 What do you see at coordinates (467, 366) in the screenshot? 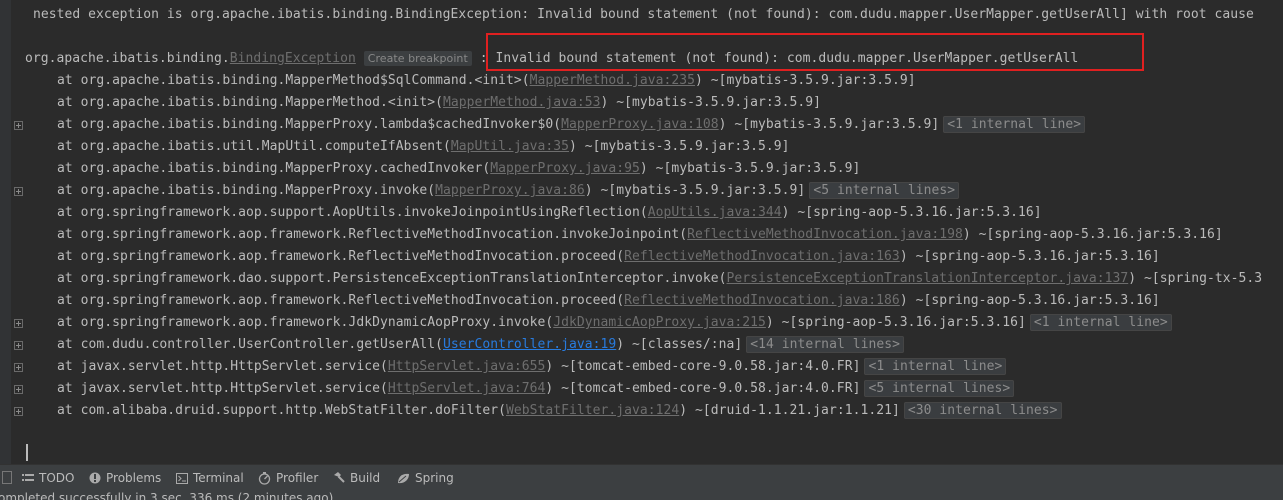
I see `source-link: HttpServlet.java:655` at bounding box center [467, 366].